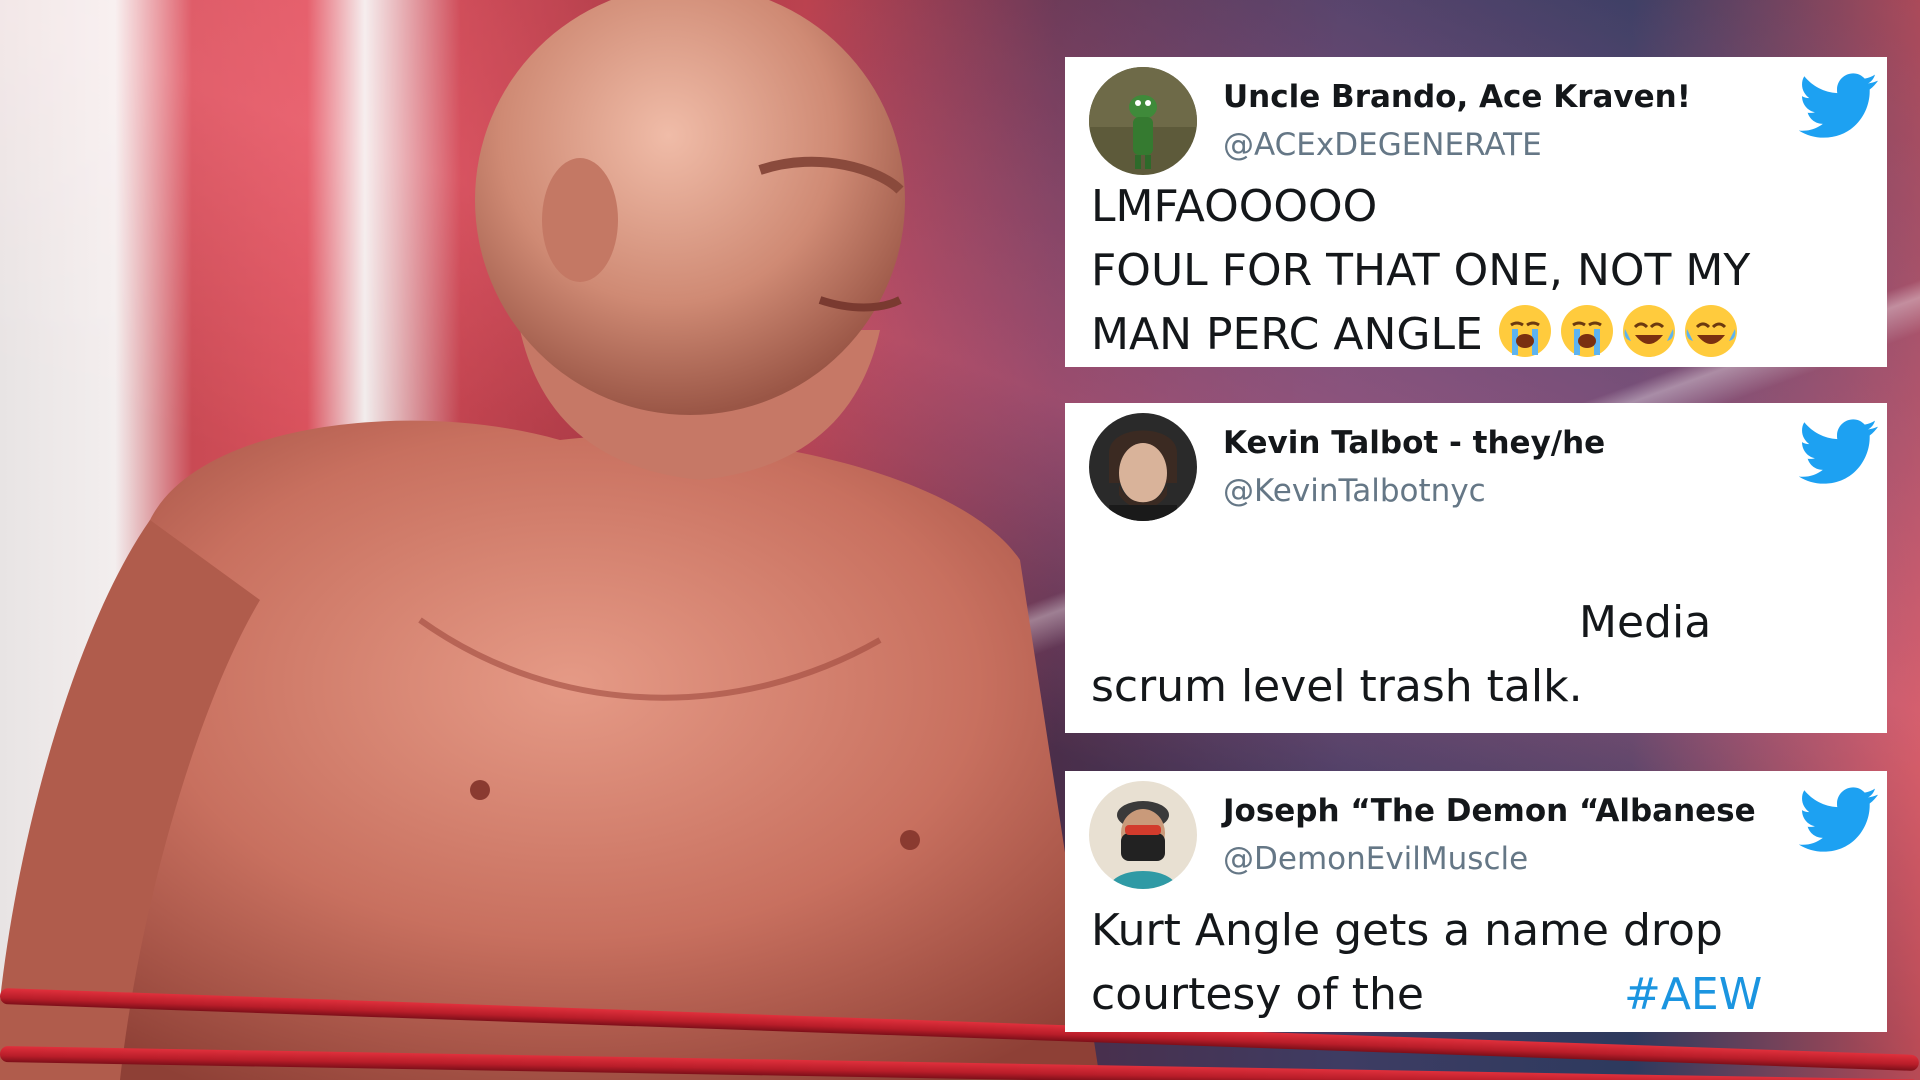 Image resolution: width=1920 pixels, height=1080 pixels. Describe the element at coordinates (1479, 623) in the screenshot. I see `tweet-line-redacted-prefix: Media` at that location.